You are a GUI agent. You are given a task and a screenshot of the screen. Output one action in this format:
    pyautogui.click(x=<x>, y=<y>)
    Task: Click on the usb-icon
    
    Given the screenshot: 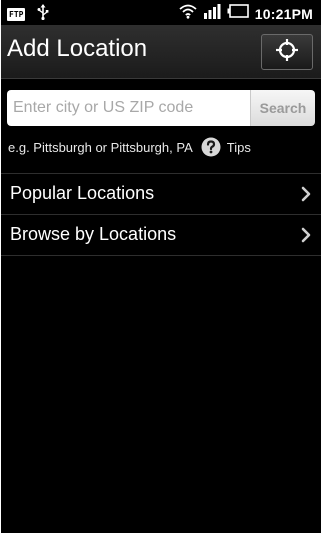 What is the action you would take?
    pyautogui.click(x=43, y=14)
    